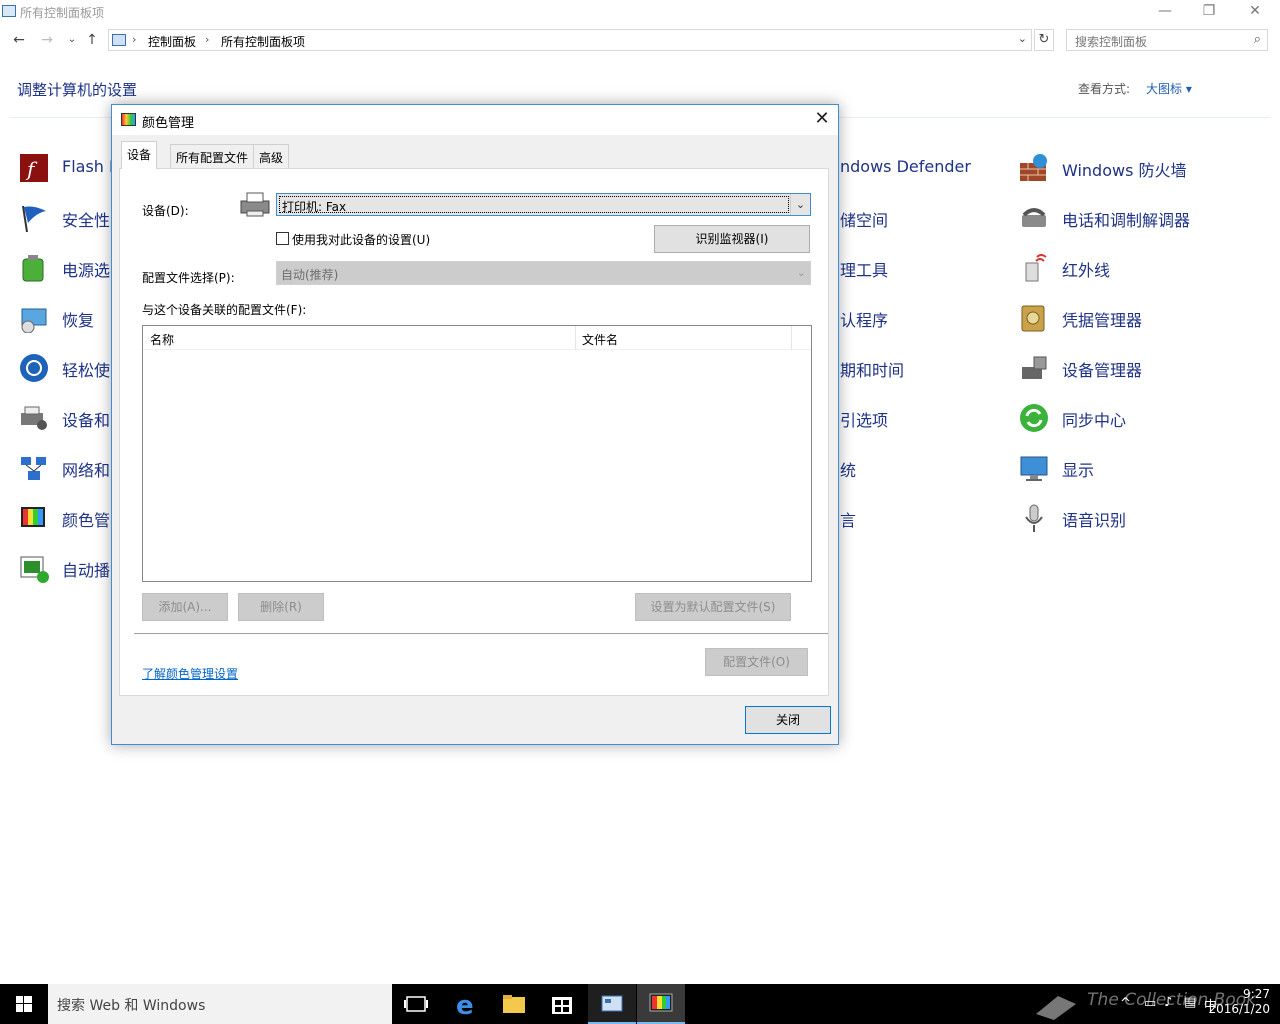 The height and width of the screenshot is (1024, 1280). I want to click on close-window-button: ✕, so click(1255, 12).